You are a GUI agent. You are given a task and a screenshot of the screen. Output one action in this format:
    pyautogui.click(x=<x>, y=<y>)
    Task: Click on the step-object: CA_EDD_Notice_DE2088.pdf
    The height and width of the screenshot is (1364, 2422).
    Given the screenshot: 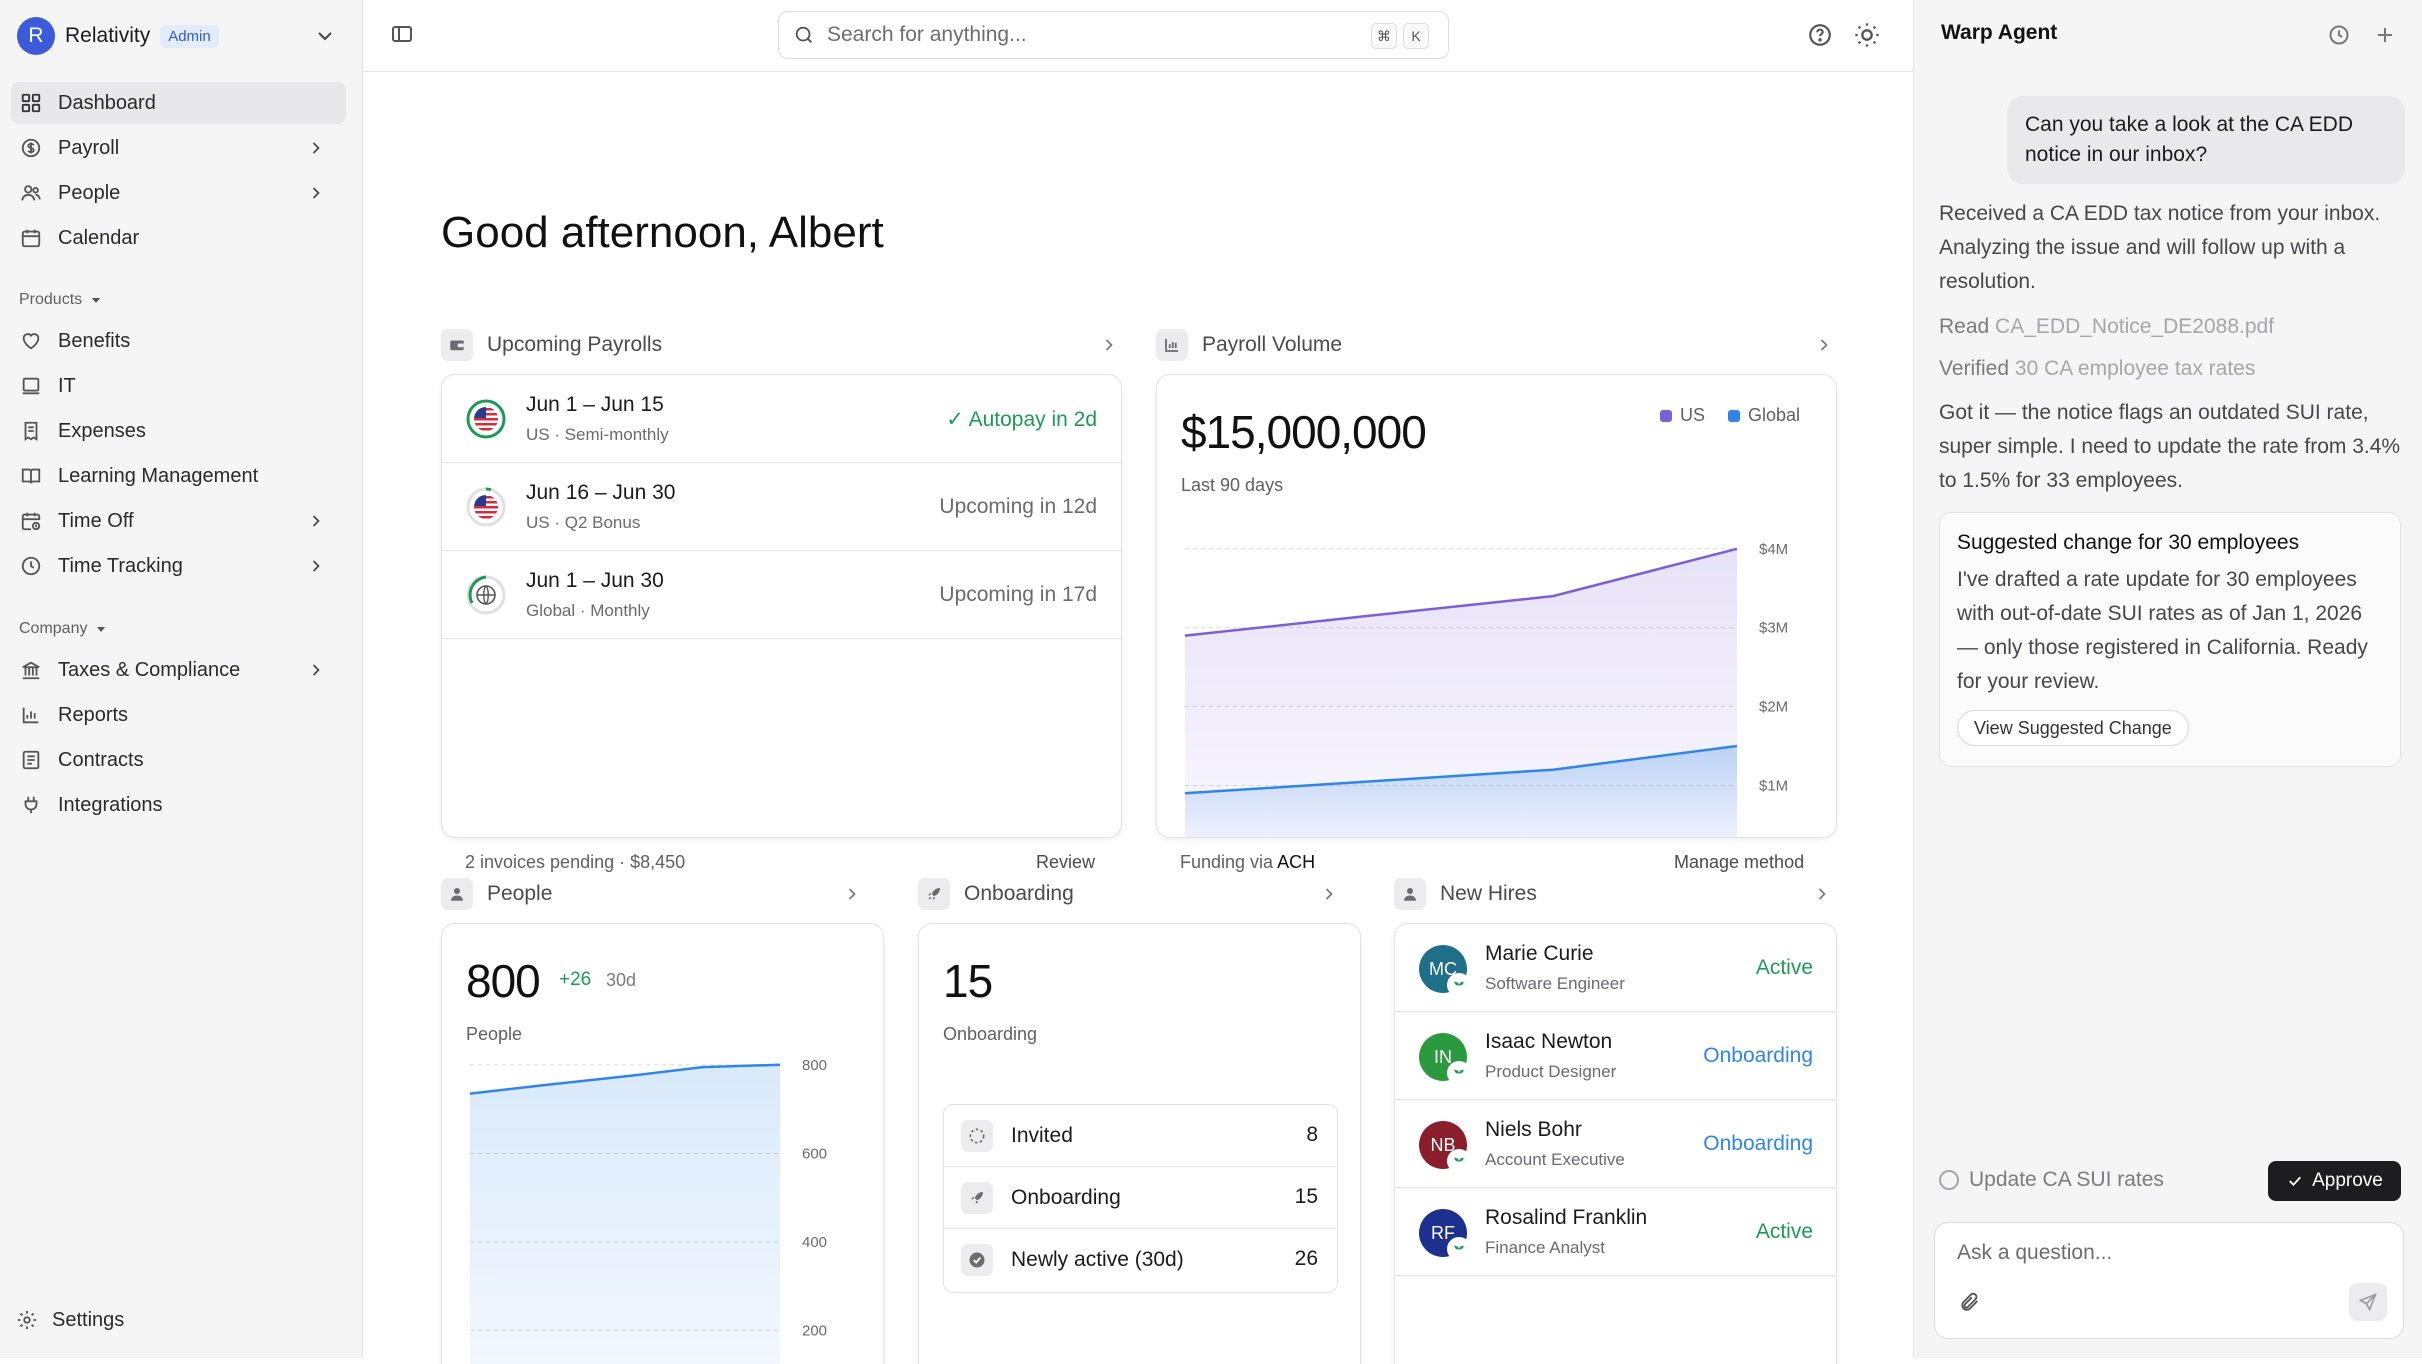 What is the action you would take?
    pyautogui.click(x=2134, y=326)
    